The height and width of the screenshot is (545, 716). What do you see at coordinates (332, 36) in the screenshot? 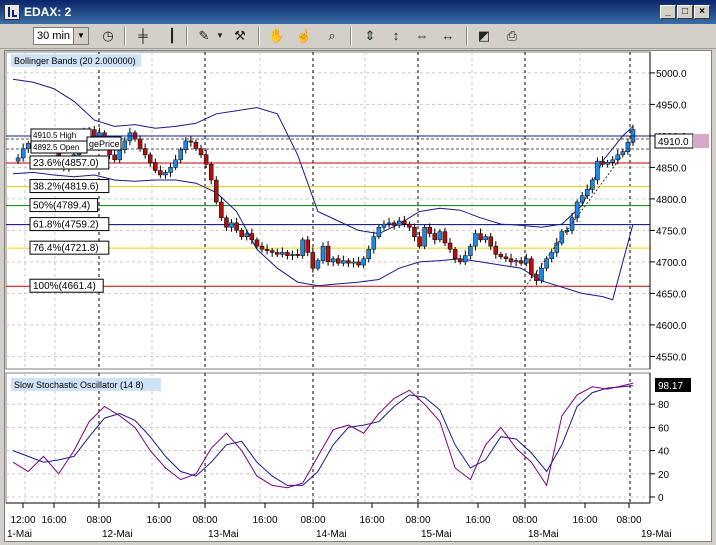
I see `magnifier-icon: ⌕` at bounding box center [332, 36].